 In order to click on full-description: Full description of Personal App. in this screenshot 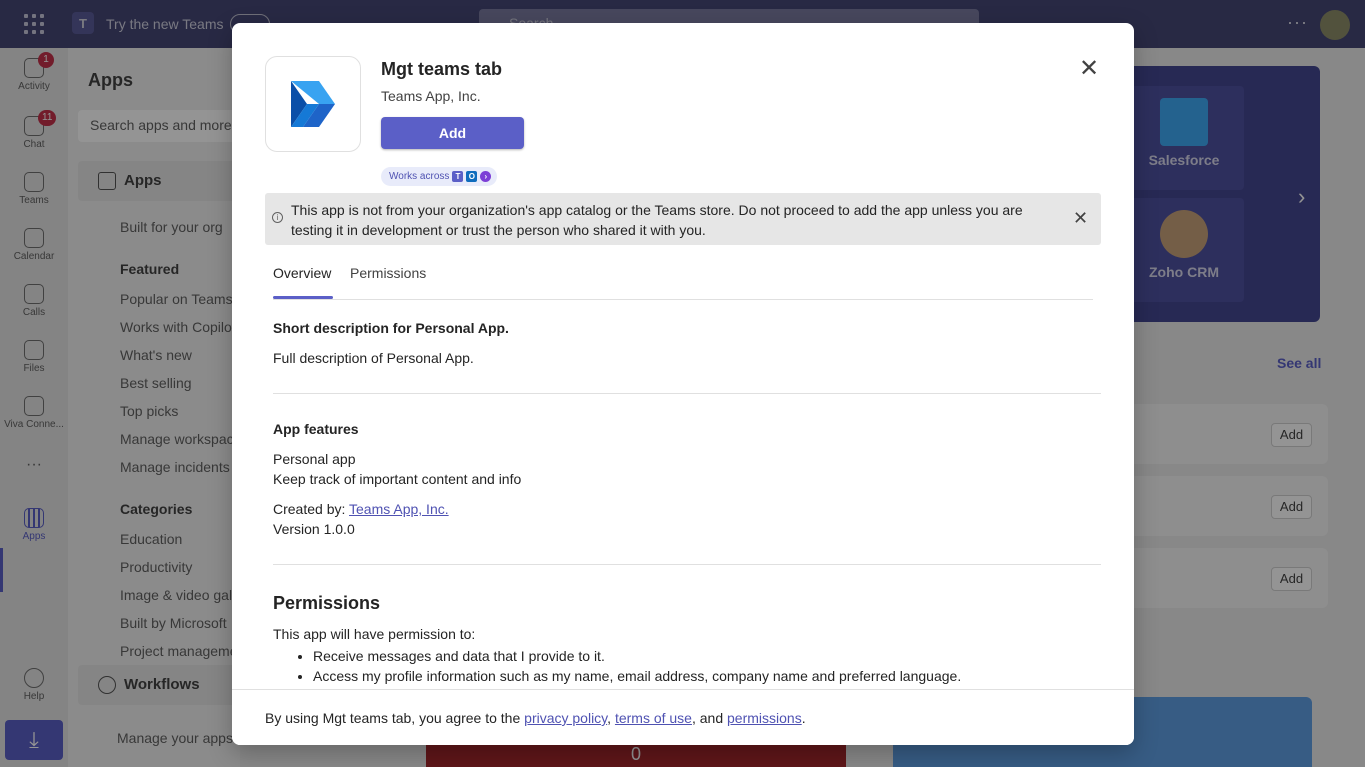, I will do `click(373, 358)`.